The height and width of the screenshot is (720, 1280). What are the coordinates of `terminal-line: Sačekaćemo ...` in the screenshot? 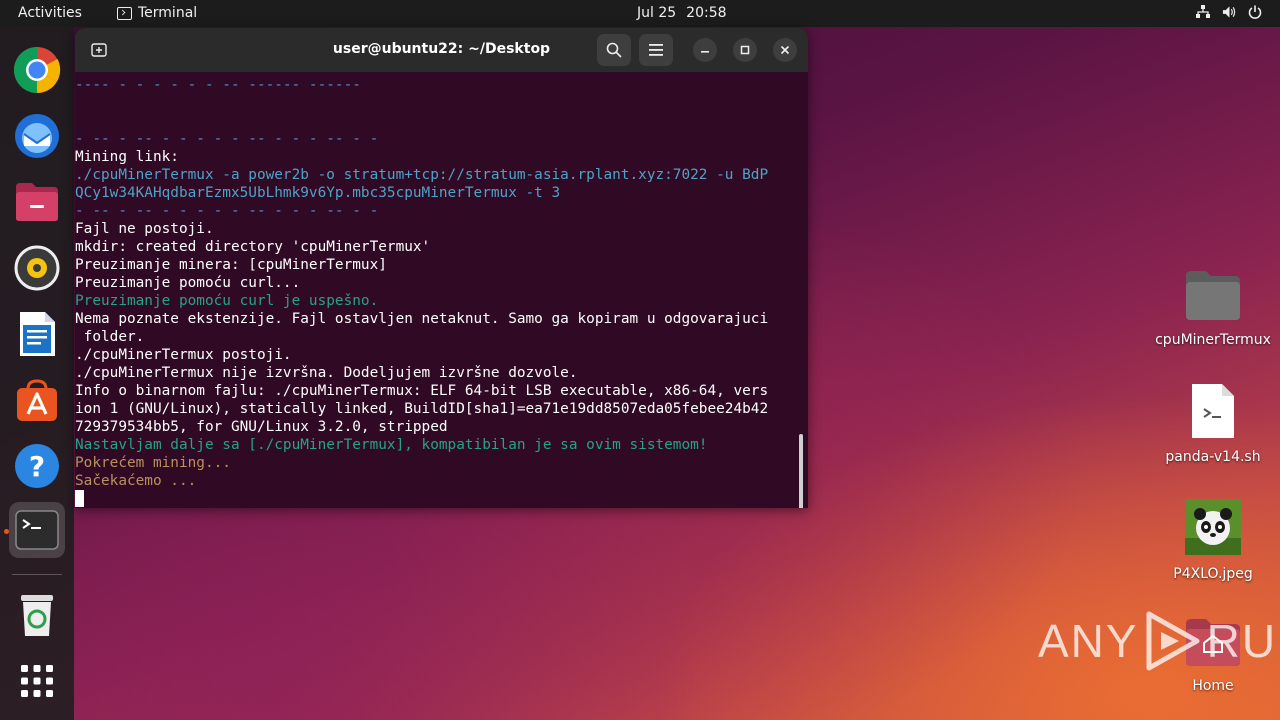 It's located at (136, 481).